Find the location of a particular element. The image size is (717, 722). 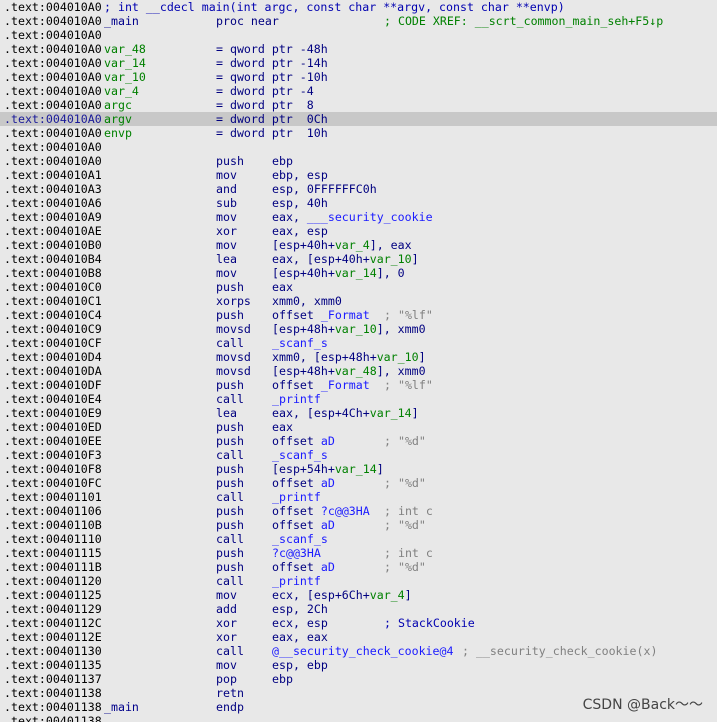

disasm-line: .text:00401101 call _printf is located at coordinates (358, 497).